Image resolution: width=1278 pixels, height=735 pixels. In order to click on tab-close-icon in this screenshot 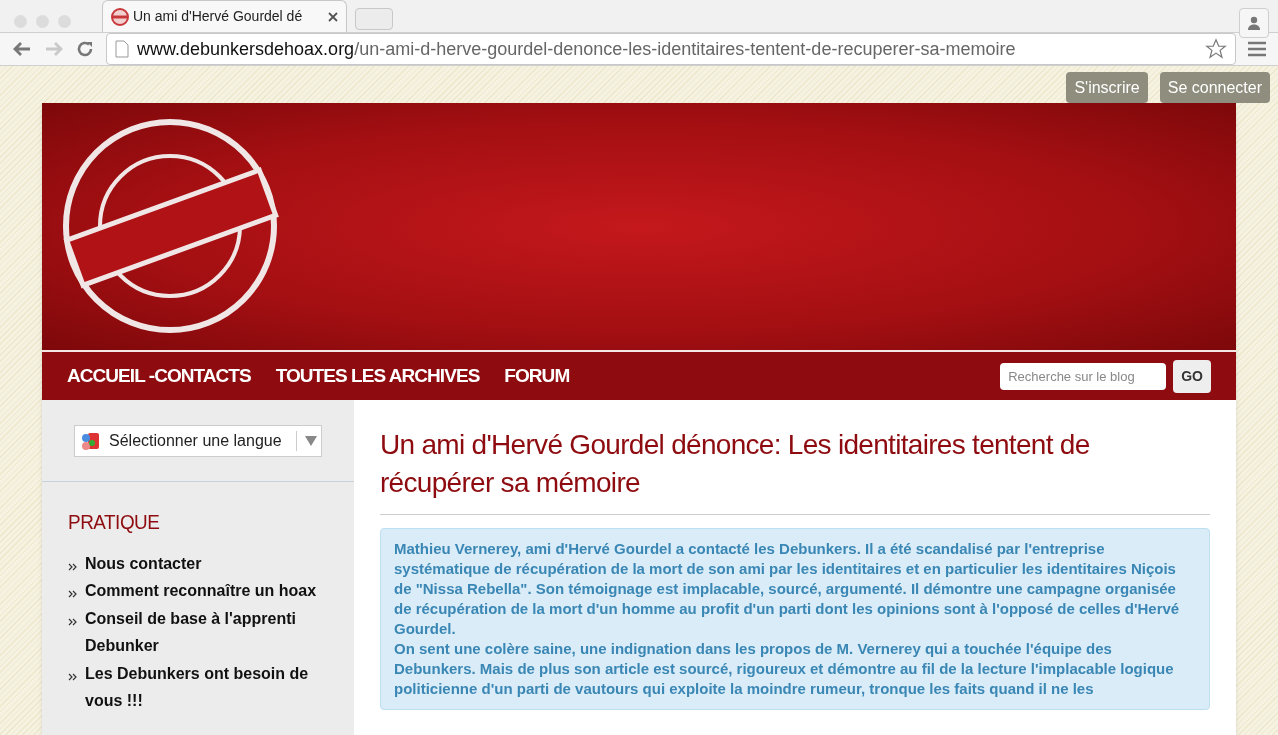, I will do `click(333, 16)`.